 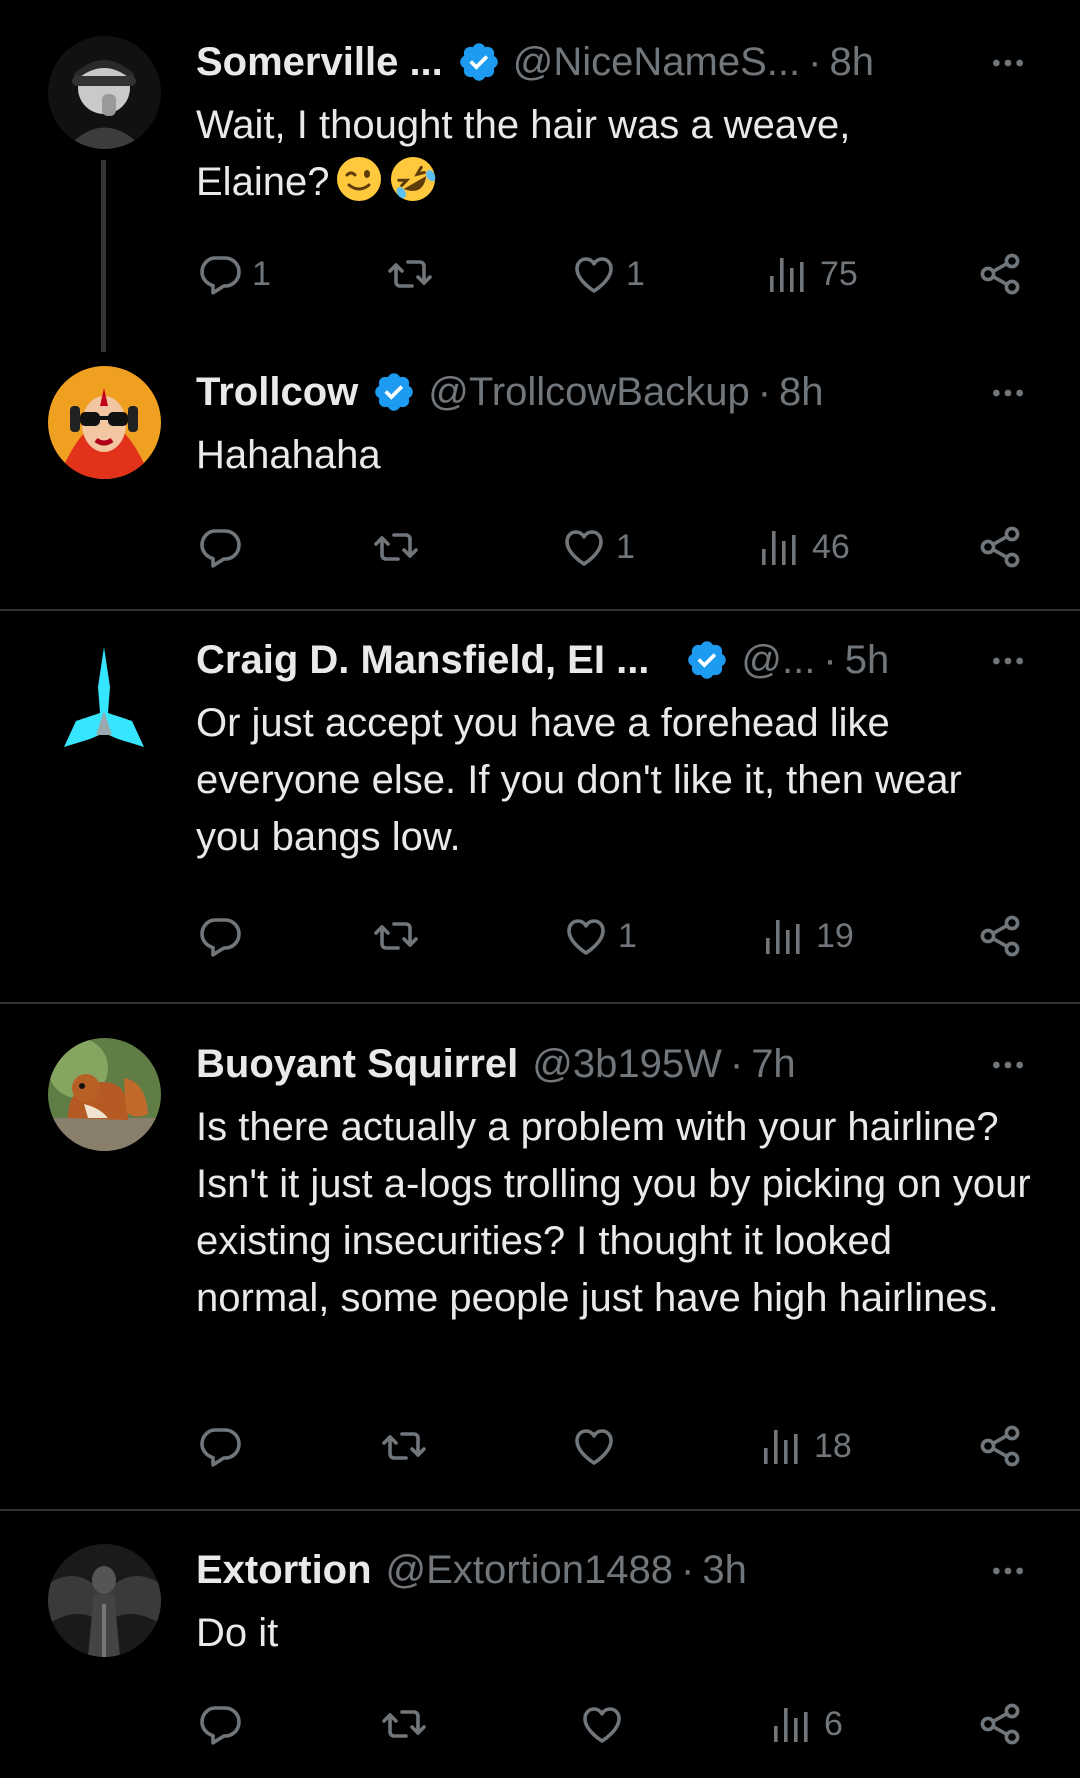 I want to click on tweet-actions: 18, so click(x=616, y=1446).